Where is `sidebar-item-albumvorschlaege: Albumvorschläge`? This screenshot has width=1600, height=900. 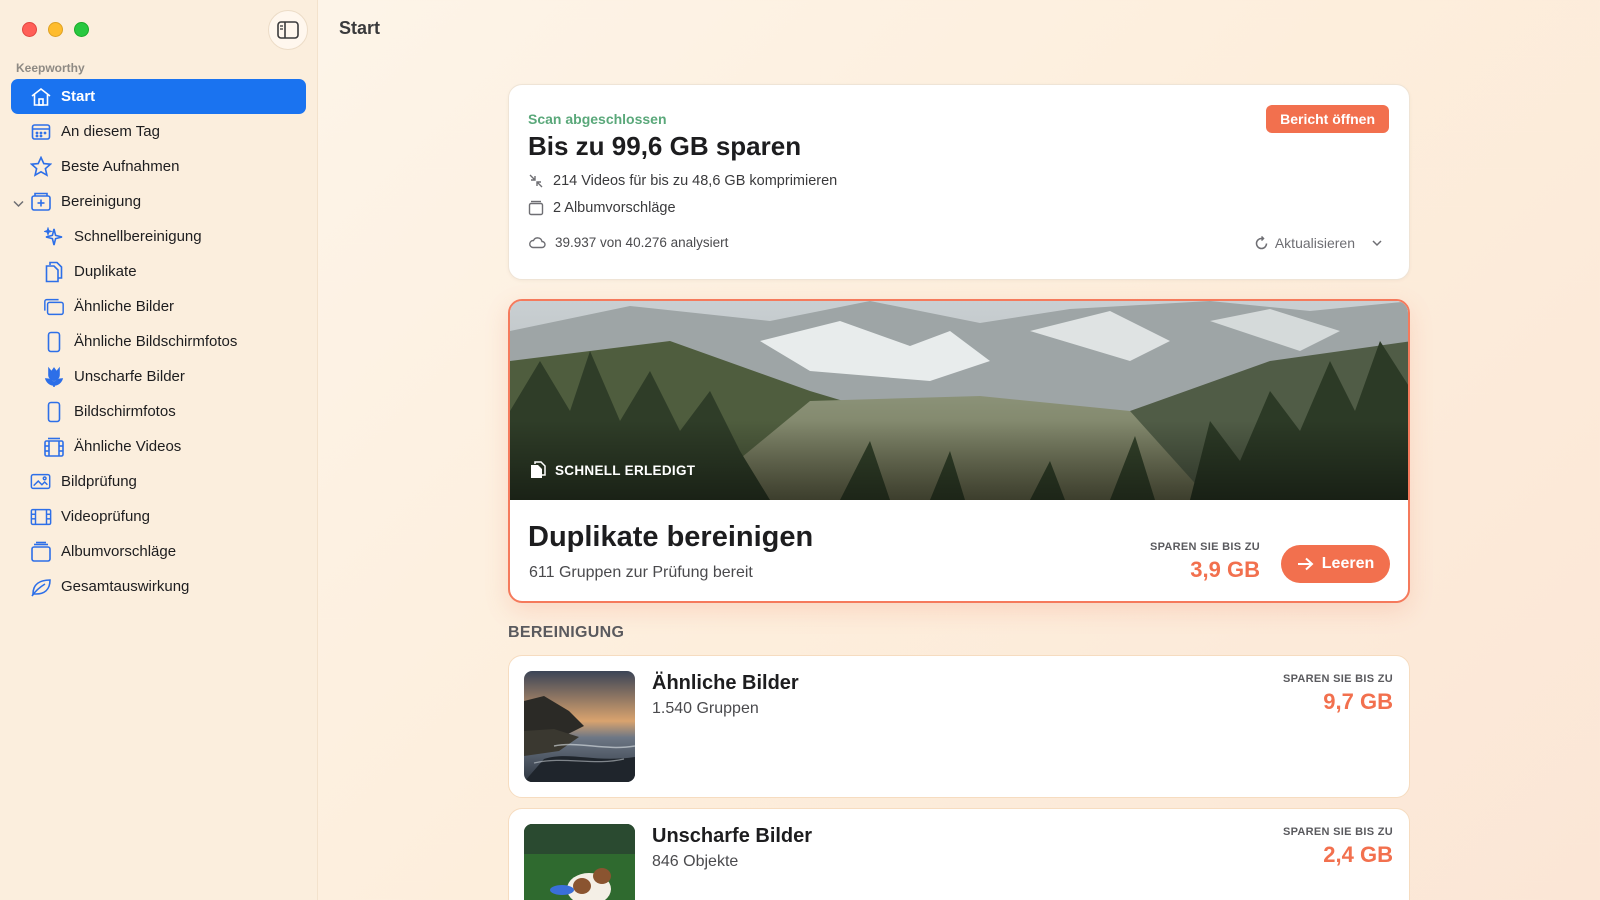 sidebar-item-albumvorschlaege: Albumvorschläge is located at coordinates (158, 551).